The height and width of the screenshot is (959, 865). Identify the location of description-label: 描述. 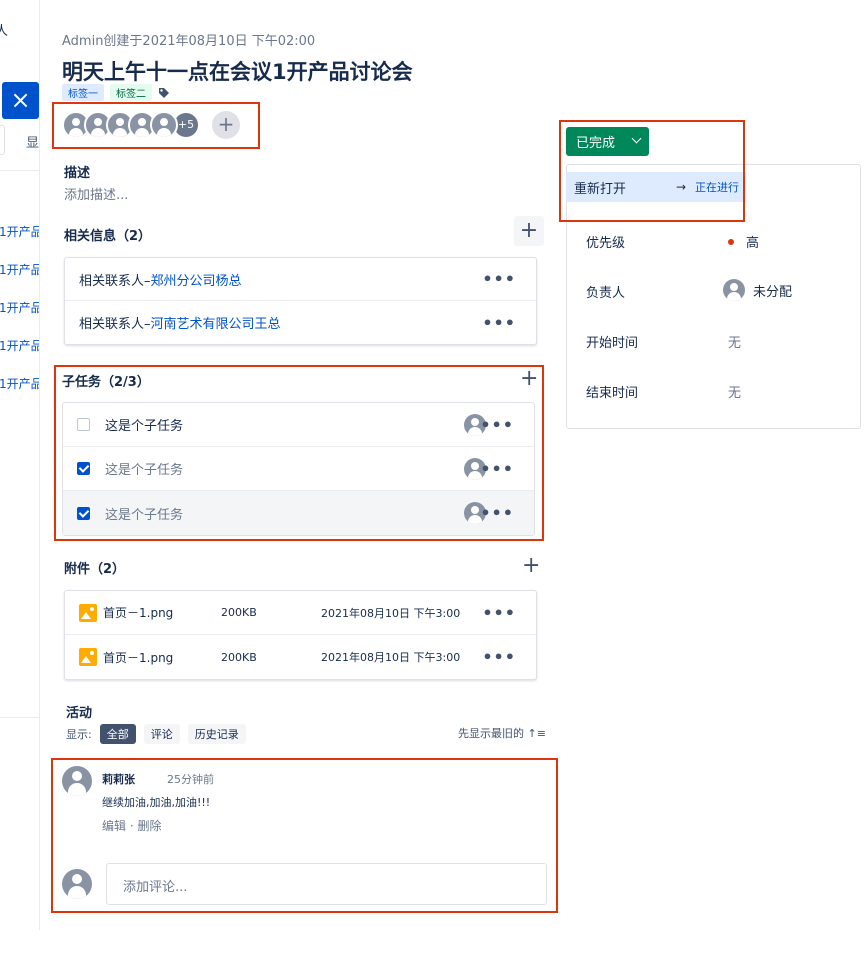
(77, 173).